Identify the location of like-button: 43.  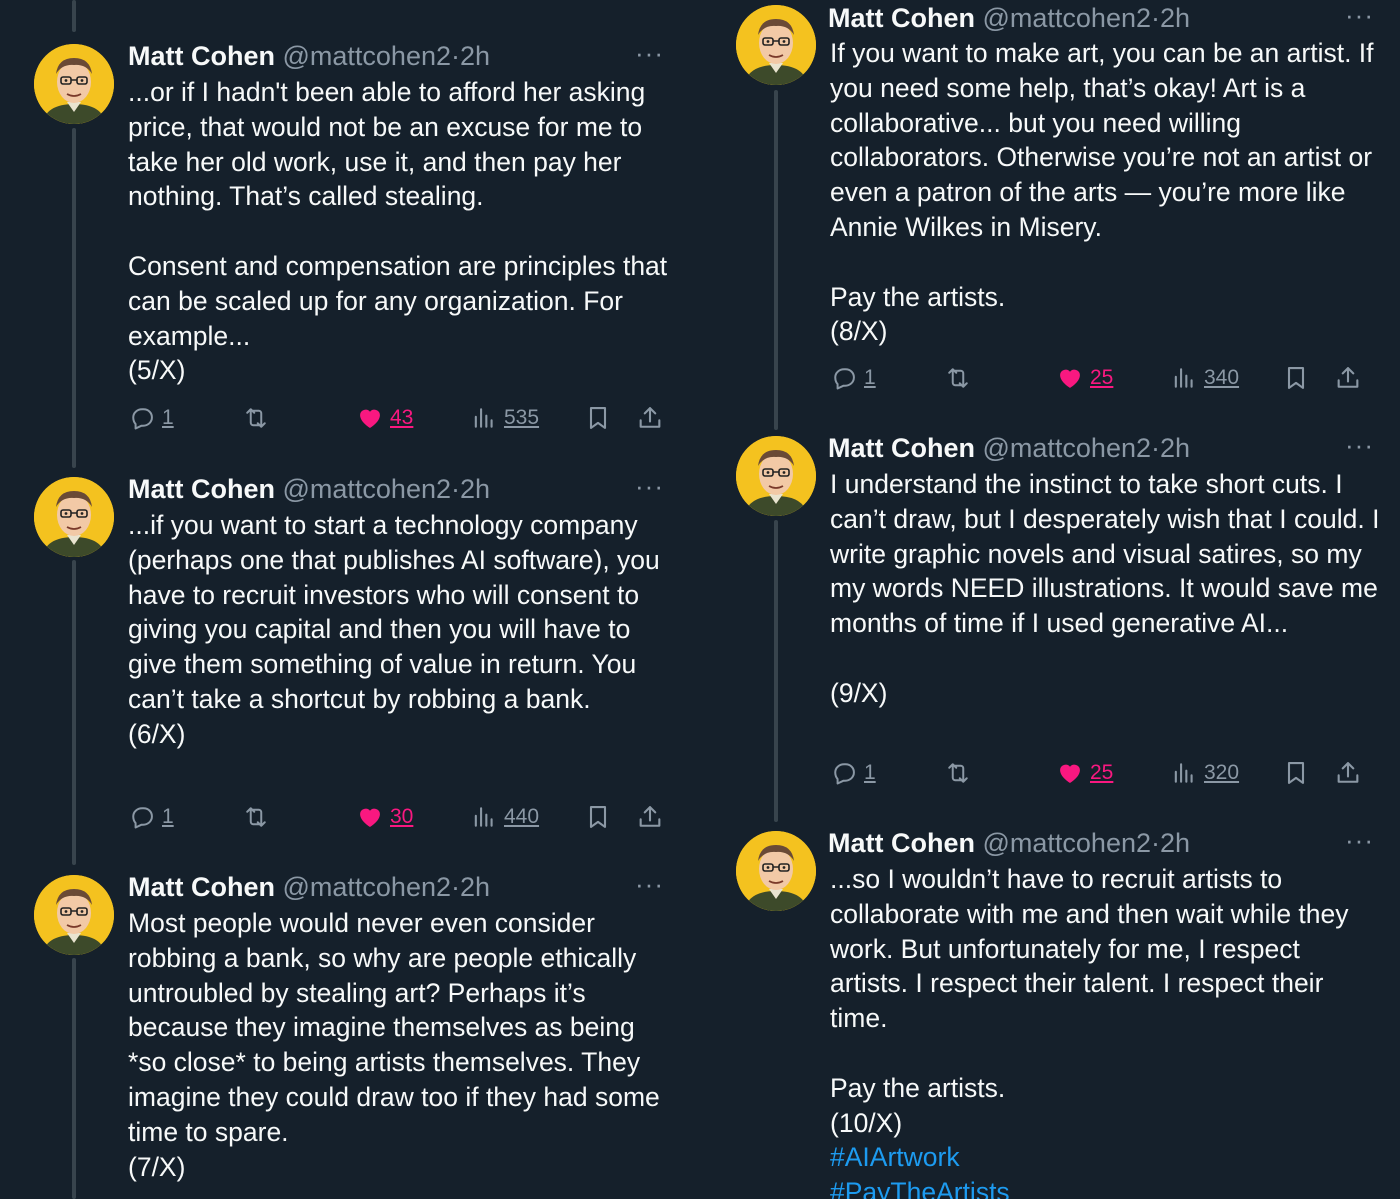
(384, 418).